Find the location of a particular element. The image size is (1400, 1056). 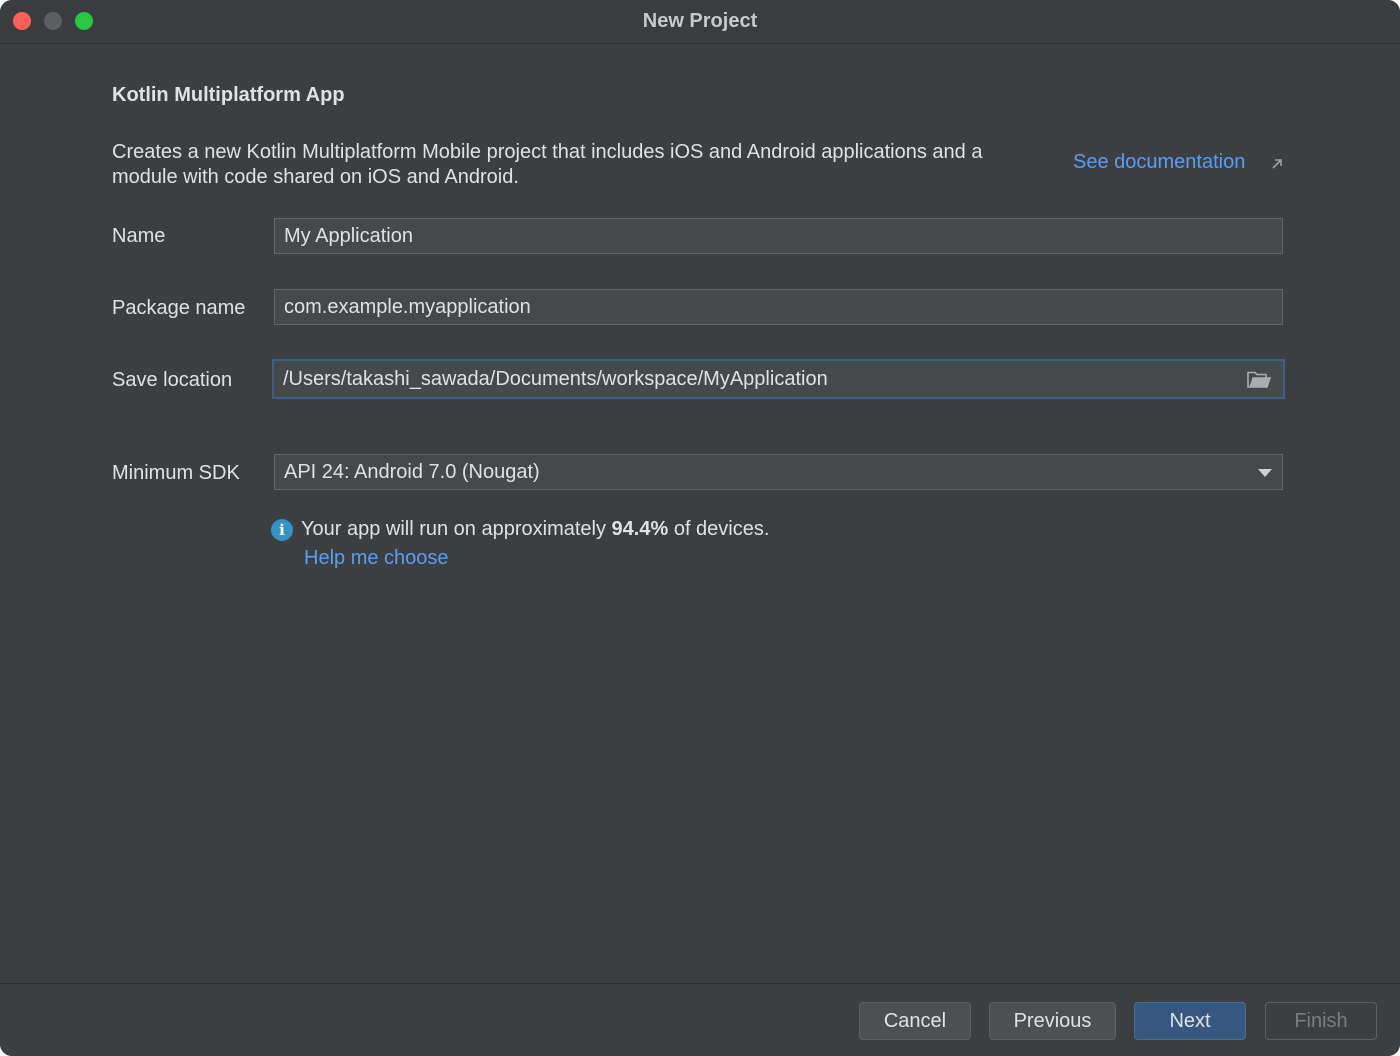

info-icon: i is located at coordinates (282, 530).